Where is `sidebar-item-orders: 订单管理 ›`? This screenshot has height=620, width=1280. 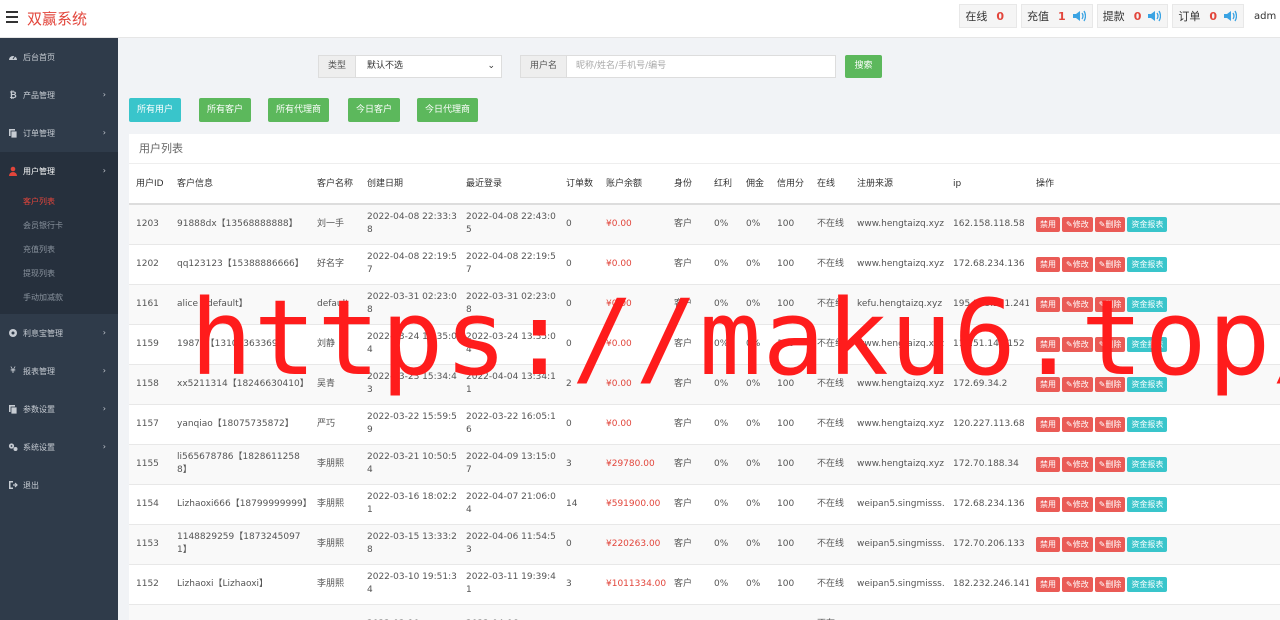
sidebar-item-orders: 订单管理 › is located at coordinates (59, 133).